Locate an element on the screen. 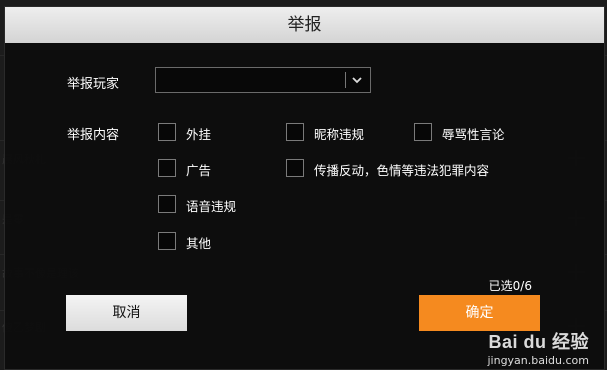 Image resolution: width=607 pixels, height=370 pixels. option-label: 传播反动，色情等违法犯罪内容 is located at coordinates (402, 170).